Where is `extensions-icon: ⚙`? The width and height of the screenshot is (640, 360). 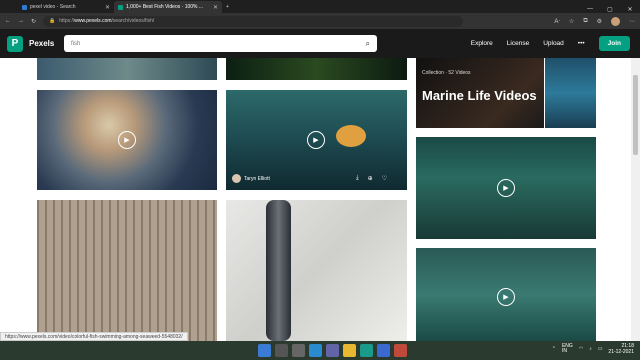
extensions-icon: ⚙ is located at coordinates (599, 21).